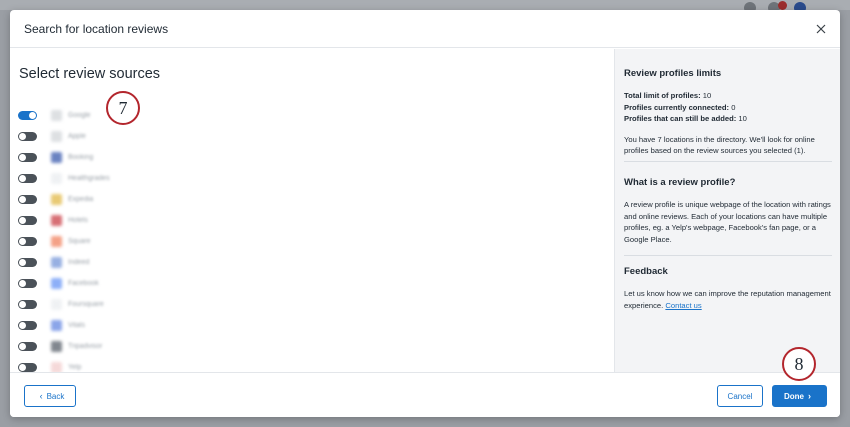 Image resolution: width=850 pixels, height=427 pixels. Describe the element at coordinates (662, 95) in the screenshot. I see `total-limit-label: Total limit of profiles:` at that location.